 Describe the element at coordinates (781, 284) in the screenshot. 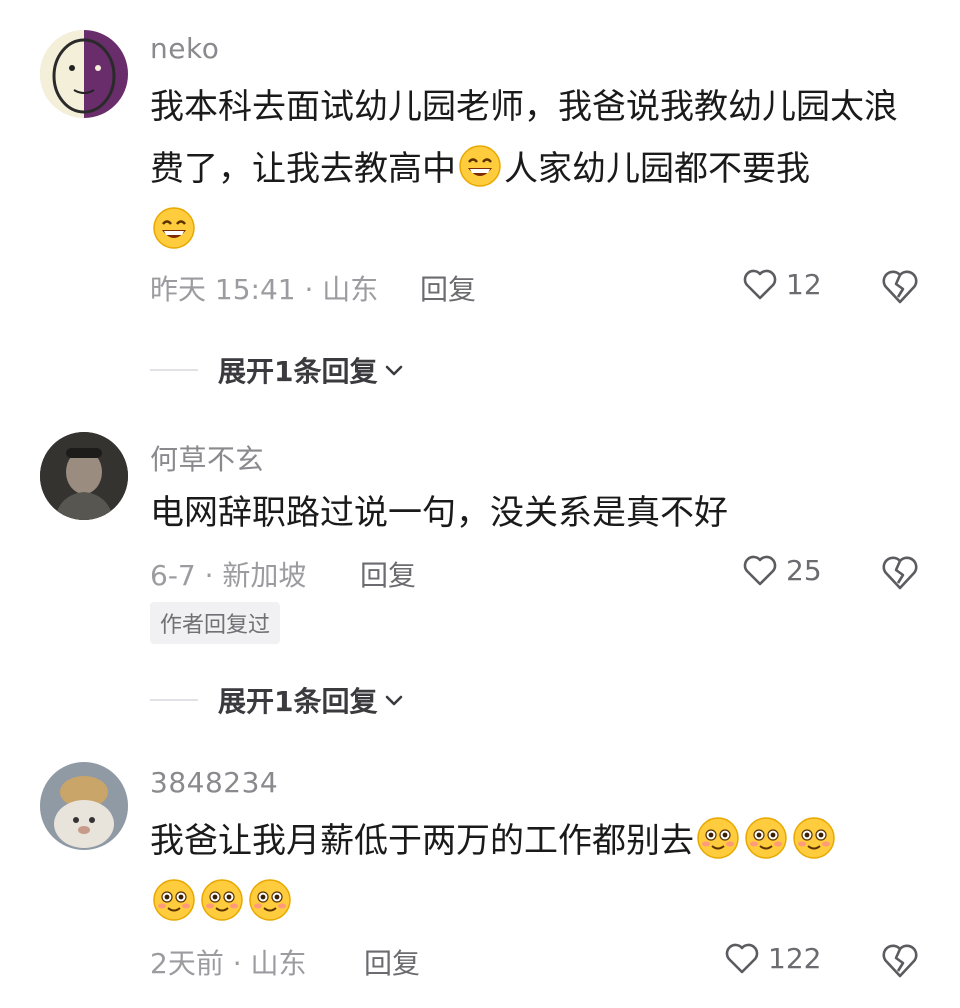

I see `like-button: 12` at that location.